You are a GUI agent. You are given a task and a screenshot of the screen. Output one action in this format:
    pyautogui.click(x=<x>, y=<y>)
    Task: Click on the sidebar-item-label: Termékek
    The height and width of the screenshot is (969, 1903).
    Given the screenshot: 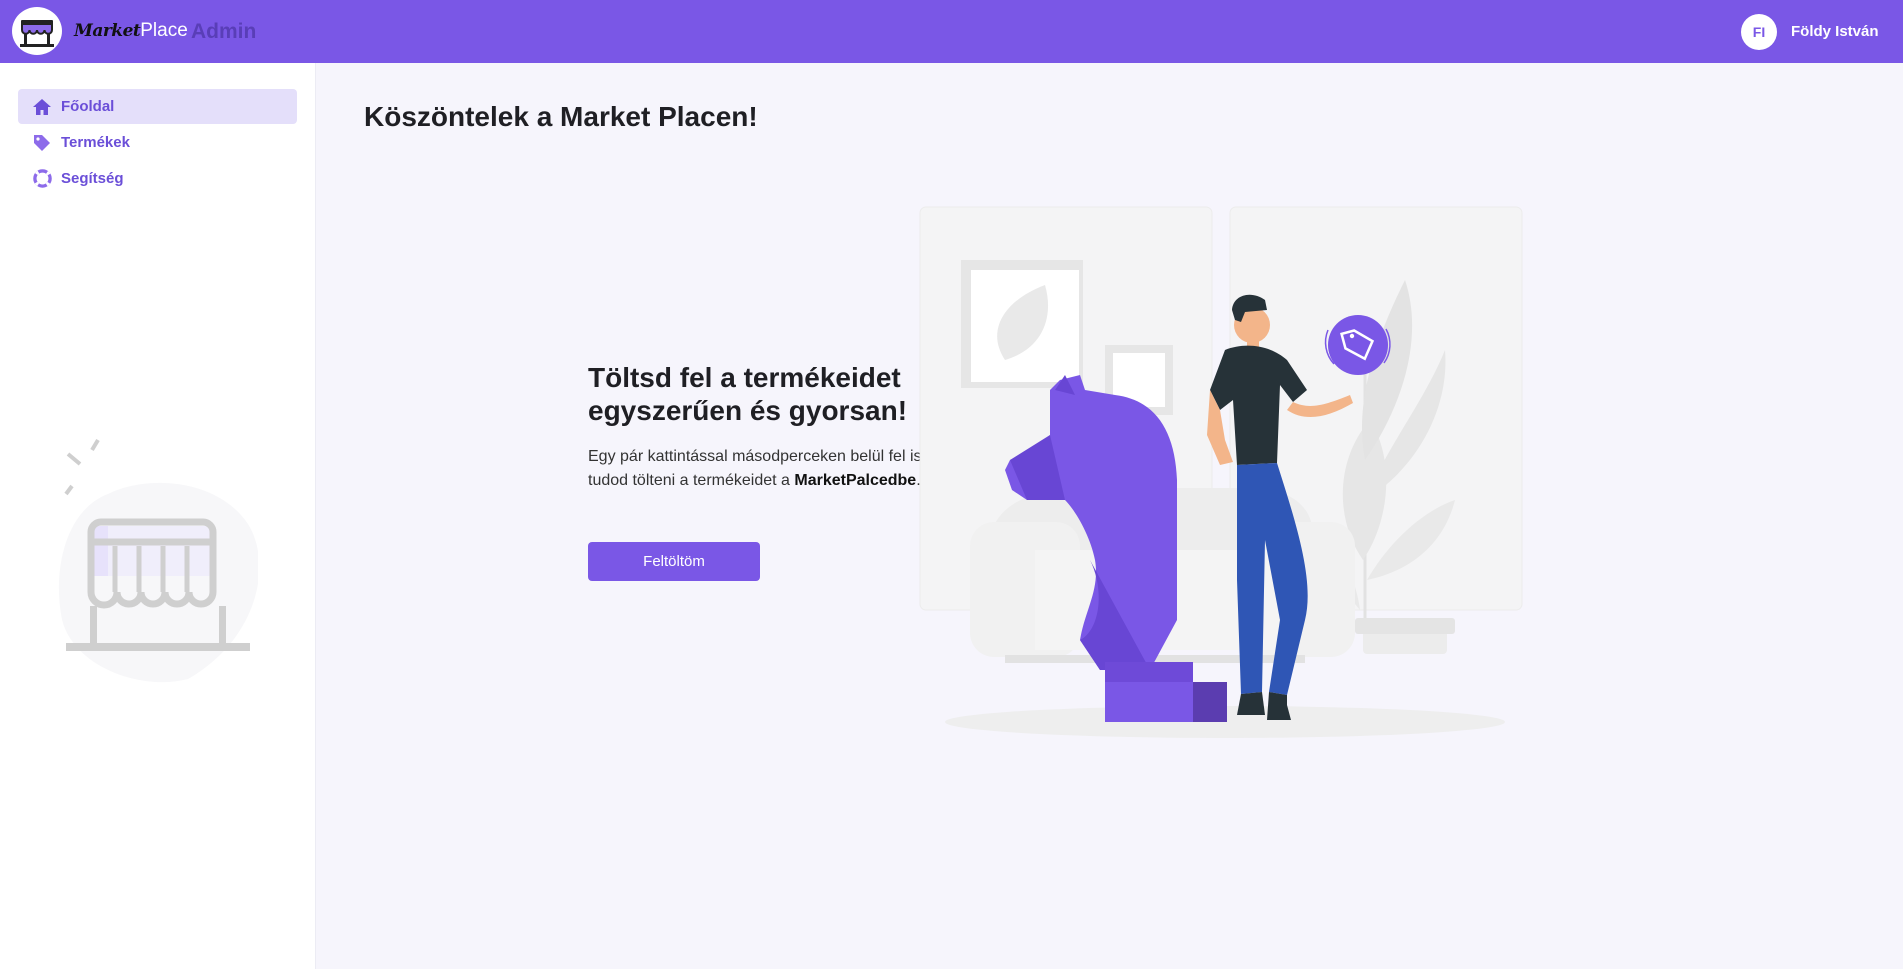 What is the action you would take?
    pyautogui.click(x=95, y=142)
    